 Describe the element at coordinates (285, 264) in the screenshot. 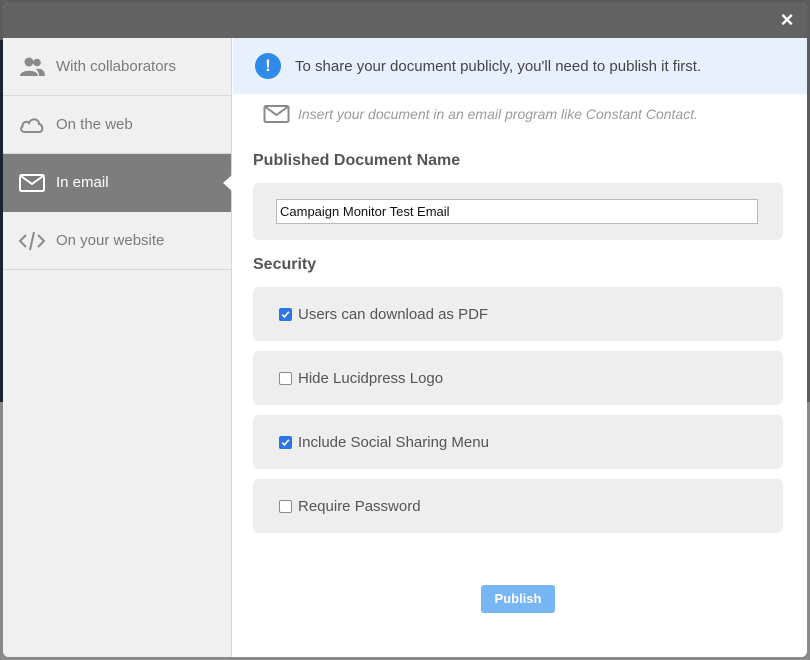

I see `security-title: Security` at that location.